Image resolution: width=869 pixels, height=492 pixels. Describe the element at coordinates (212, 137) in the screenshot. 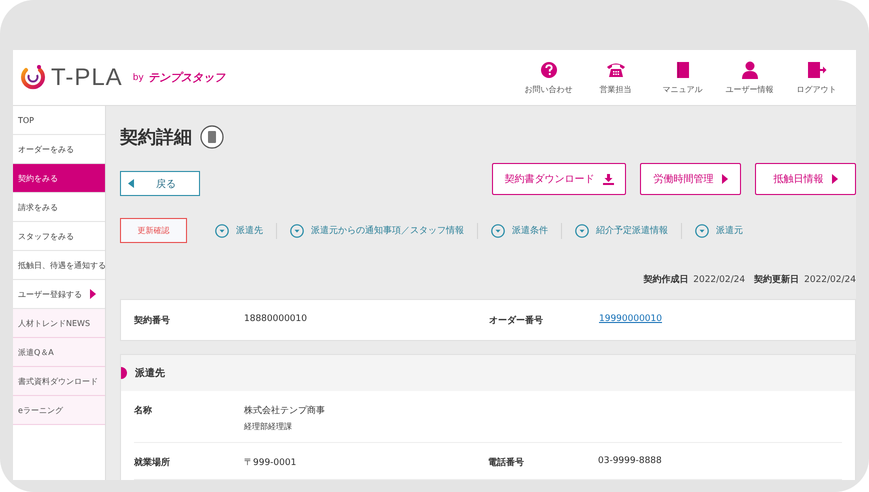

I see `document-icon` at that location.